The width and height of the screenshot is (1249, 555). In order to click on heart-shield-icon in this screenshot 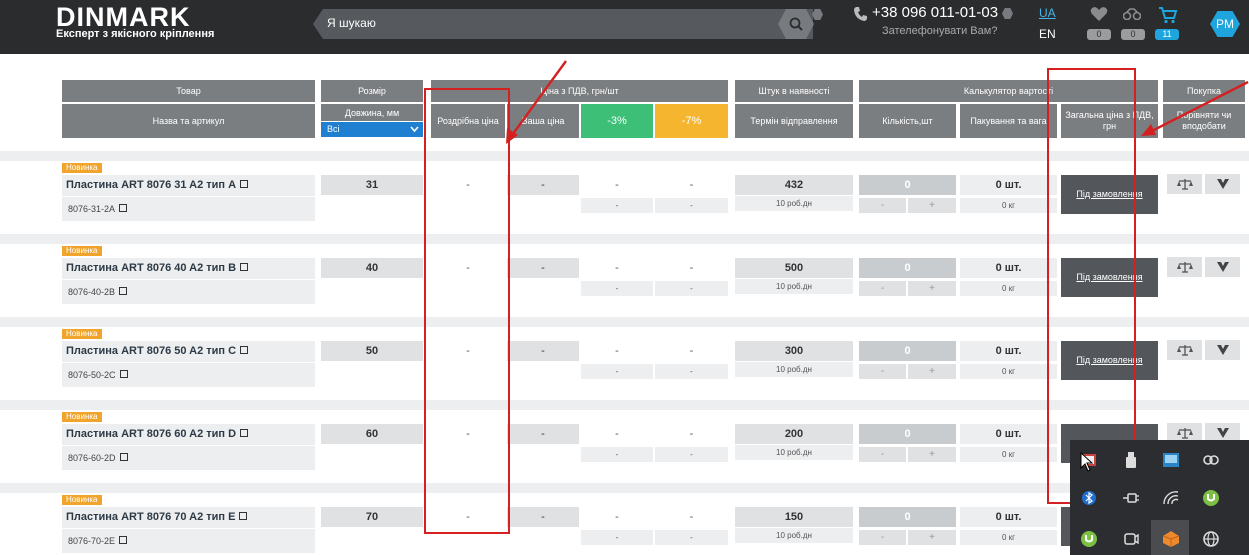, I will do `click(1222, 350)`.